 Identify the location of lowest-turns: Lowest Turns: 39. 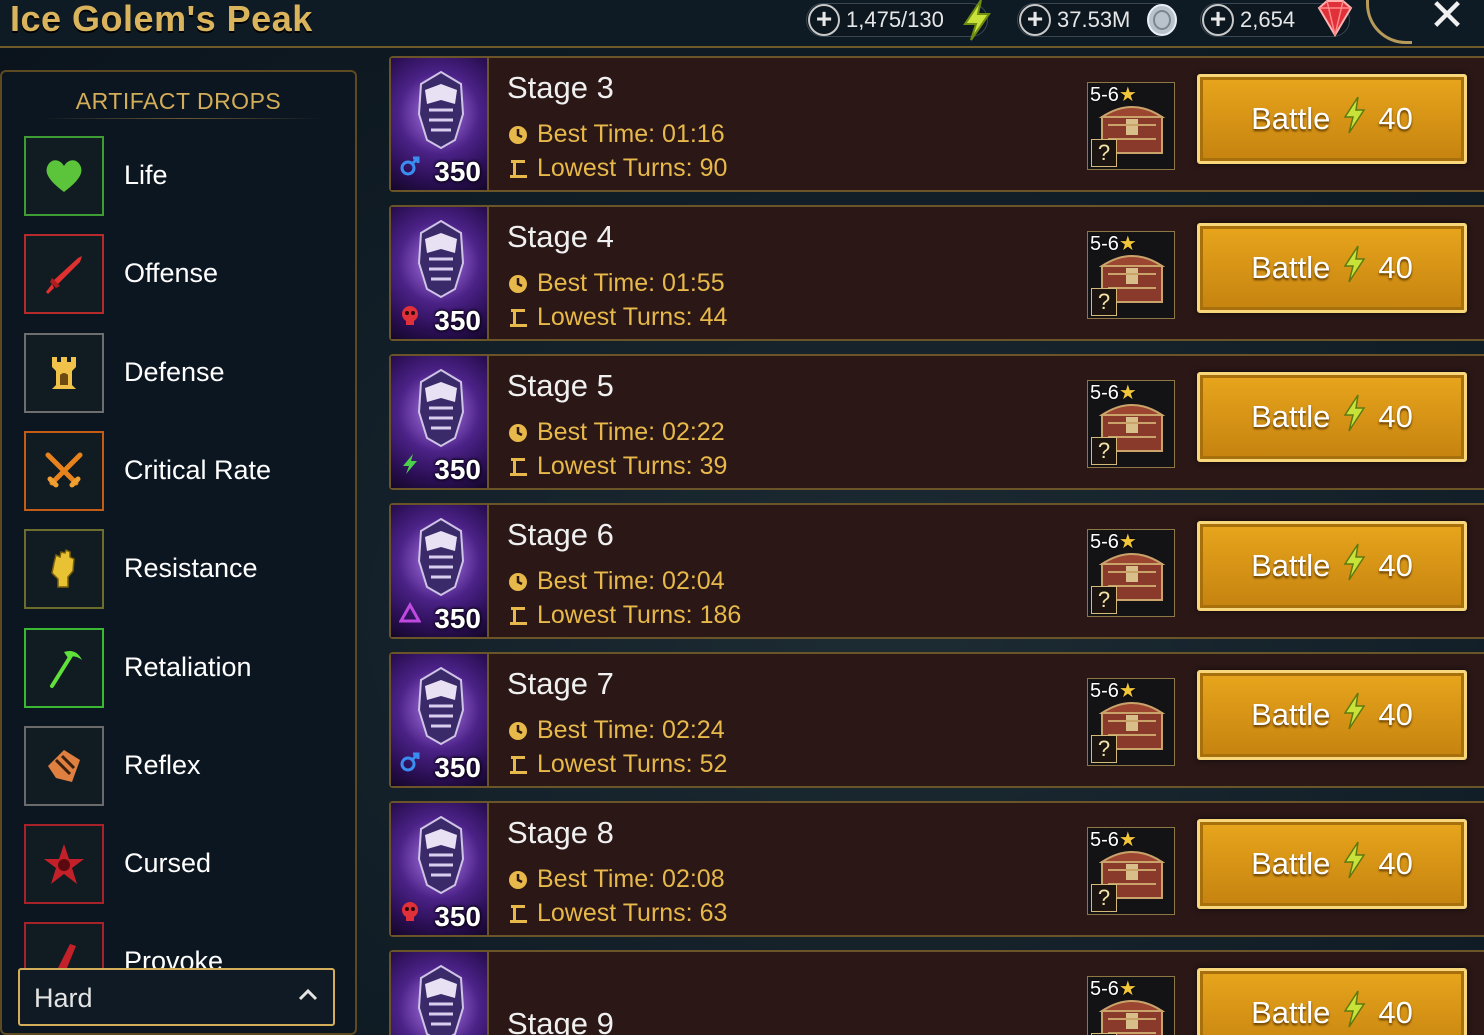
(617, 466).